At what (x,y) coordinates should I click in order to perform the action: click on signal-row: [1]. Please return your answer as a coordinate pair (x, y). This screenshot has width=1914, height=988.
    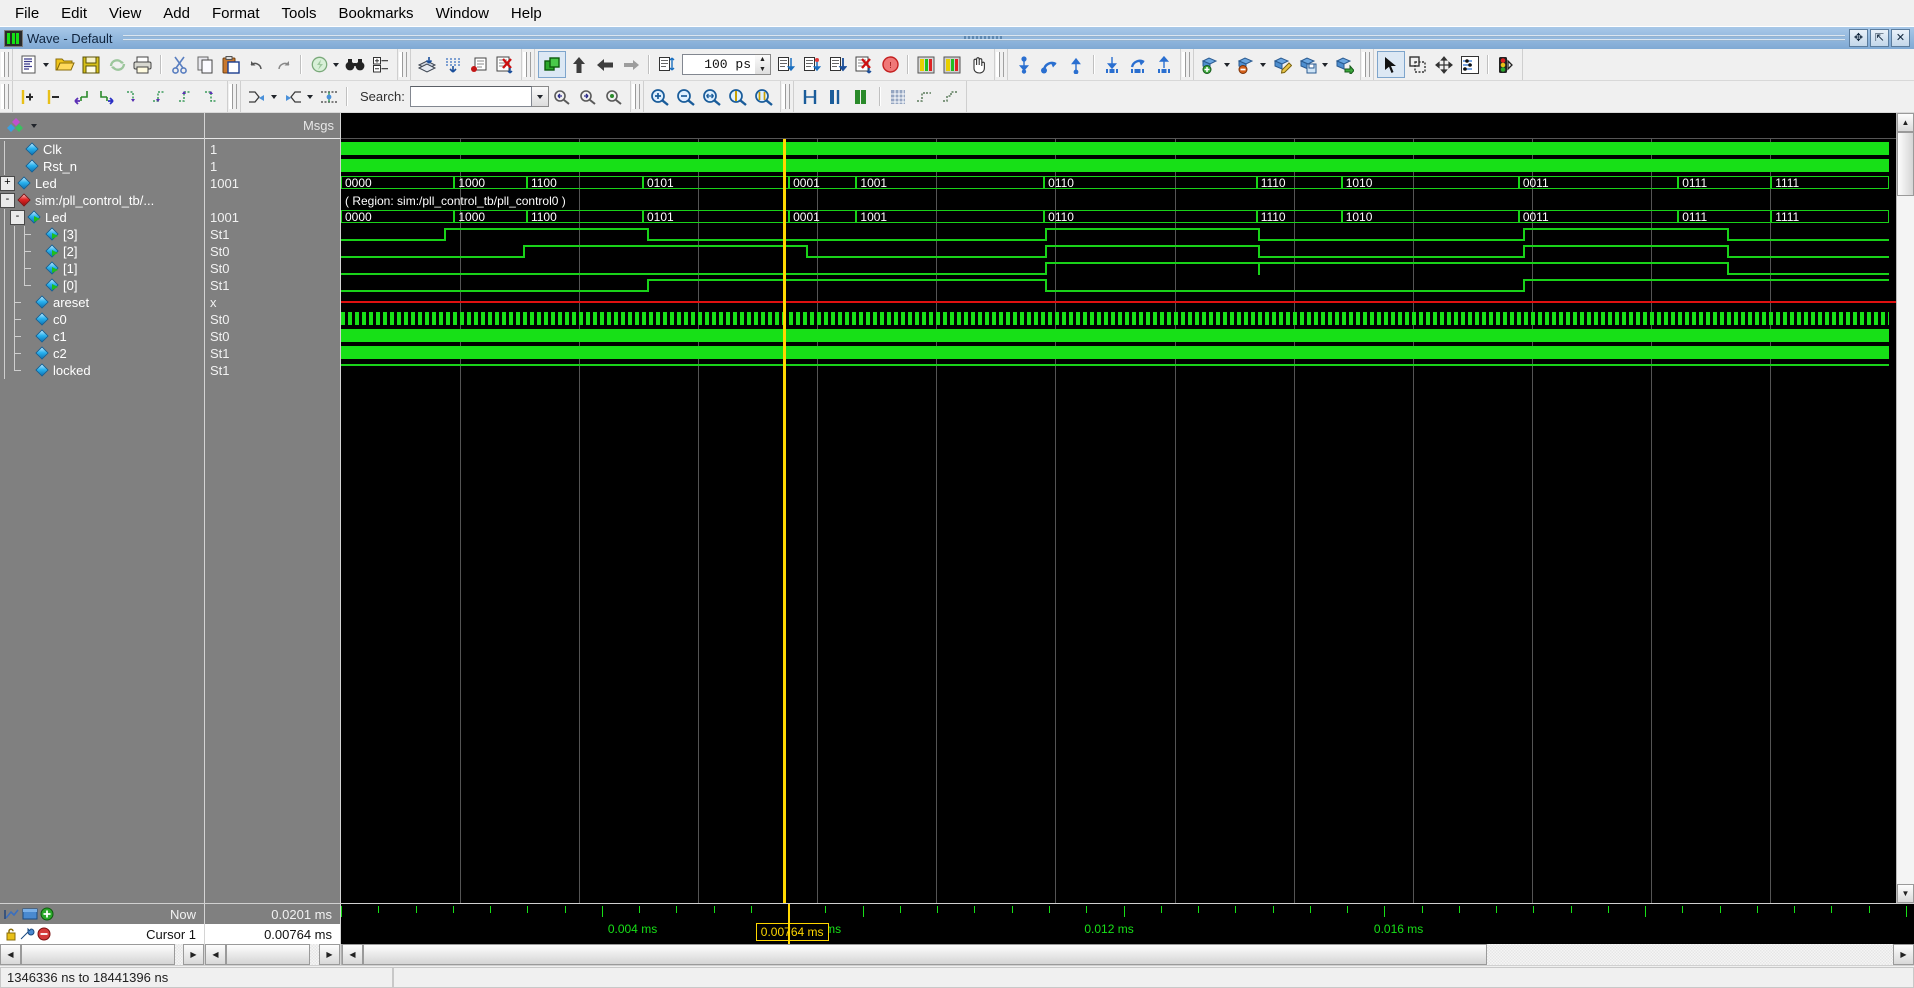
    Looking at the image, I should click on (102, 268).